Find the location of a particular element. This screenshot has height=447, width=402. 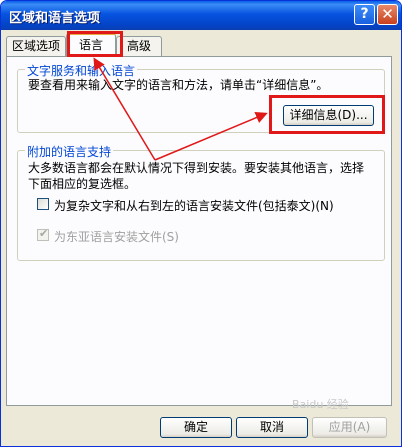

watermark: Baidu 经验 is located at coordinates (320, 404).